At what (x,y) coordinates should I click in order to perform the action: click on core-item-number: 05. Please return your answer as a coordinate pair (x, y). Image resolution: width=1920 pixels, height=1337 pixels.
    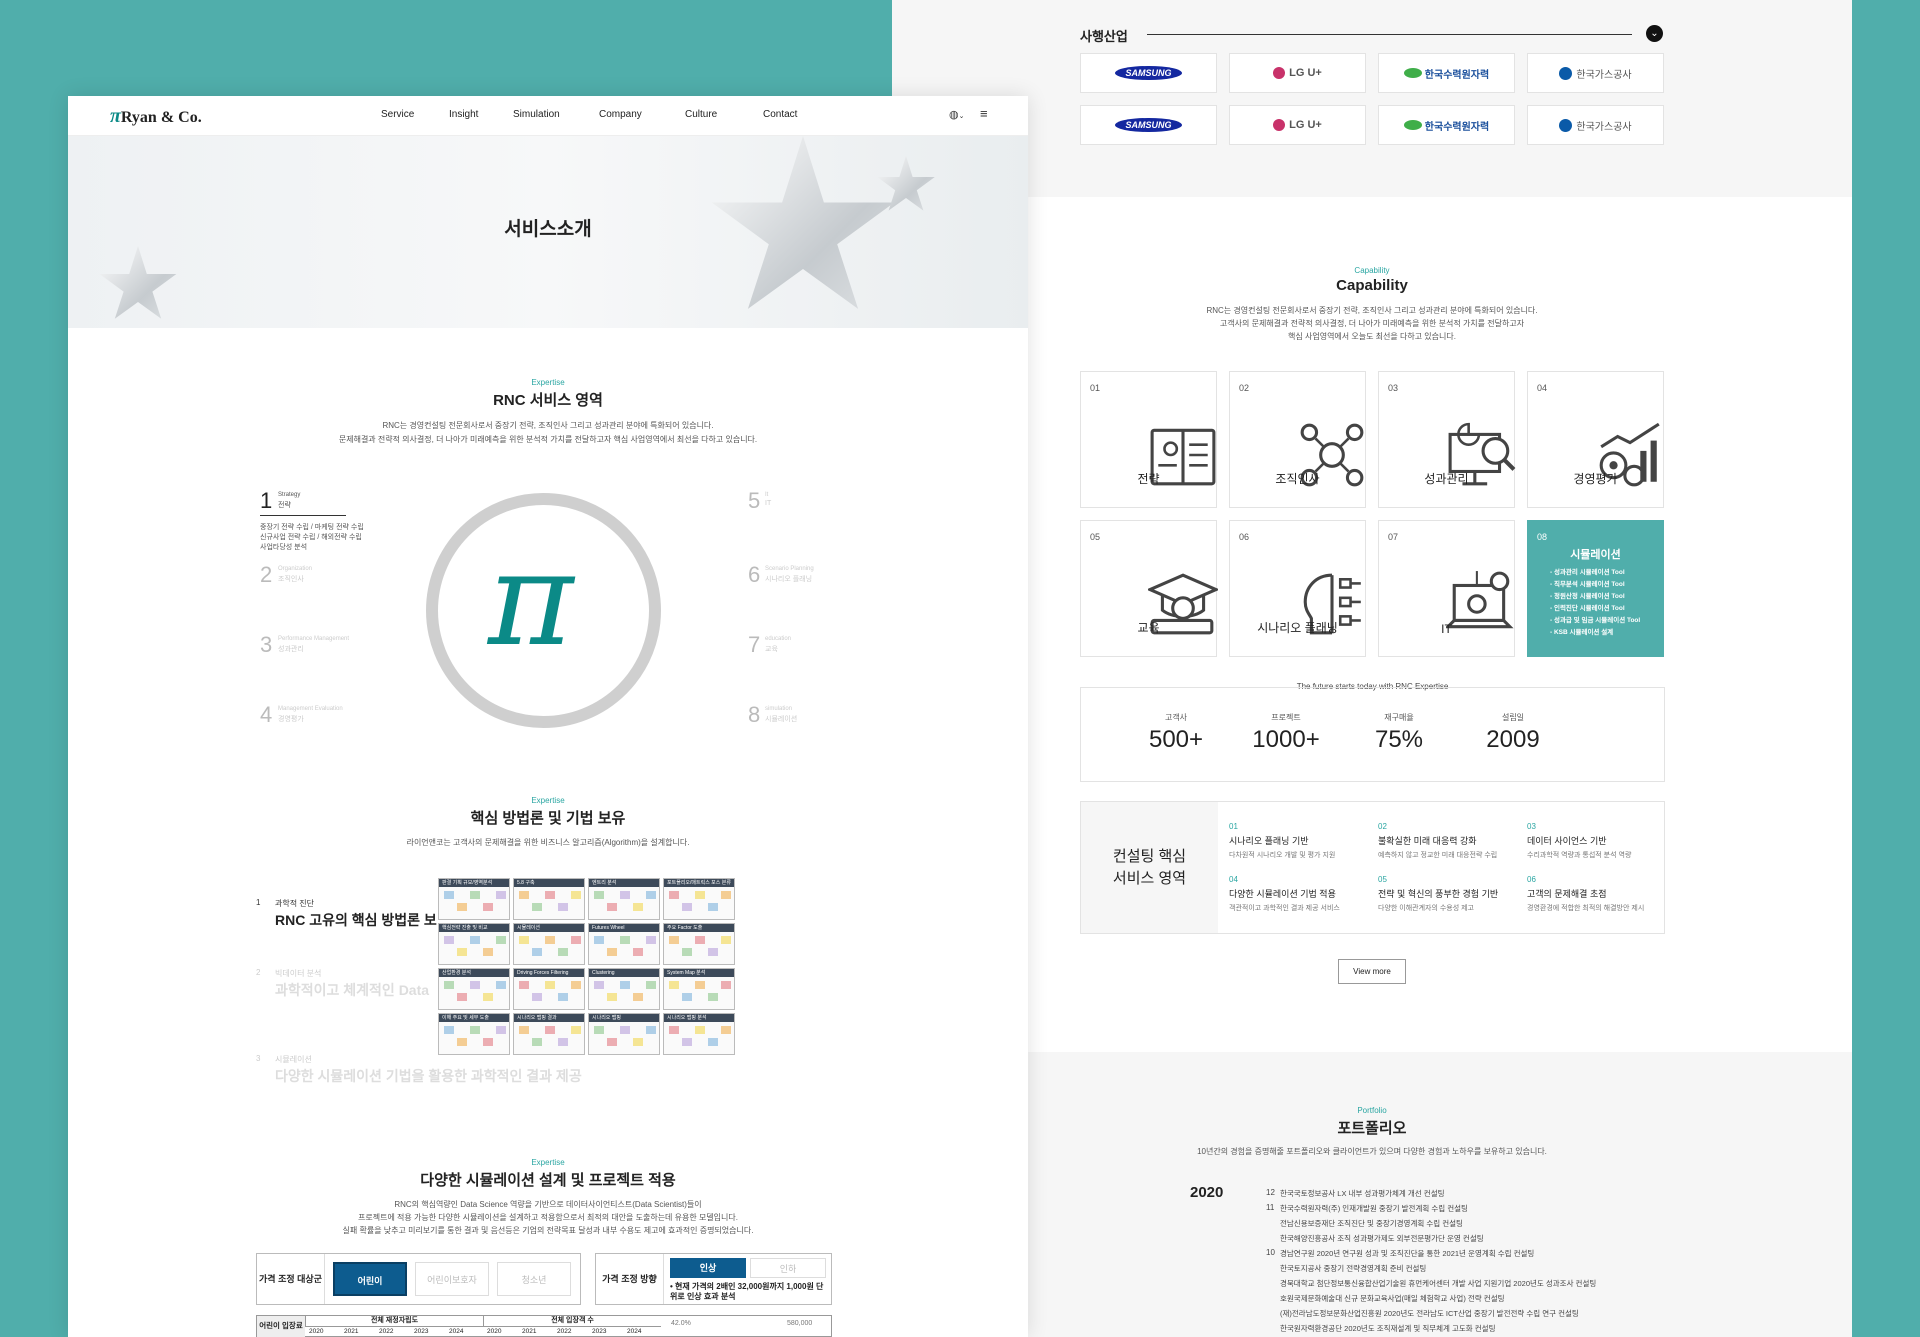
    Looking at the image, I should click on (1382, 879).